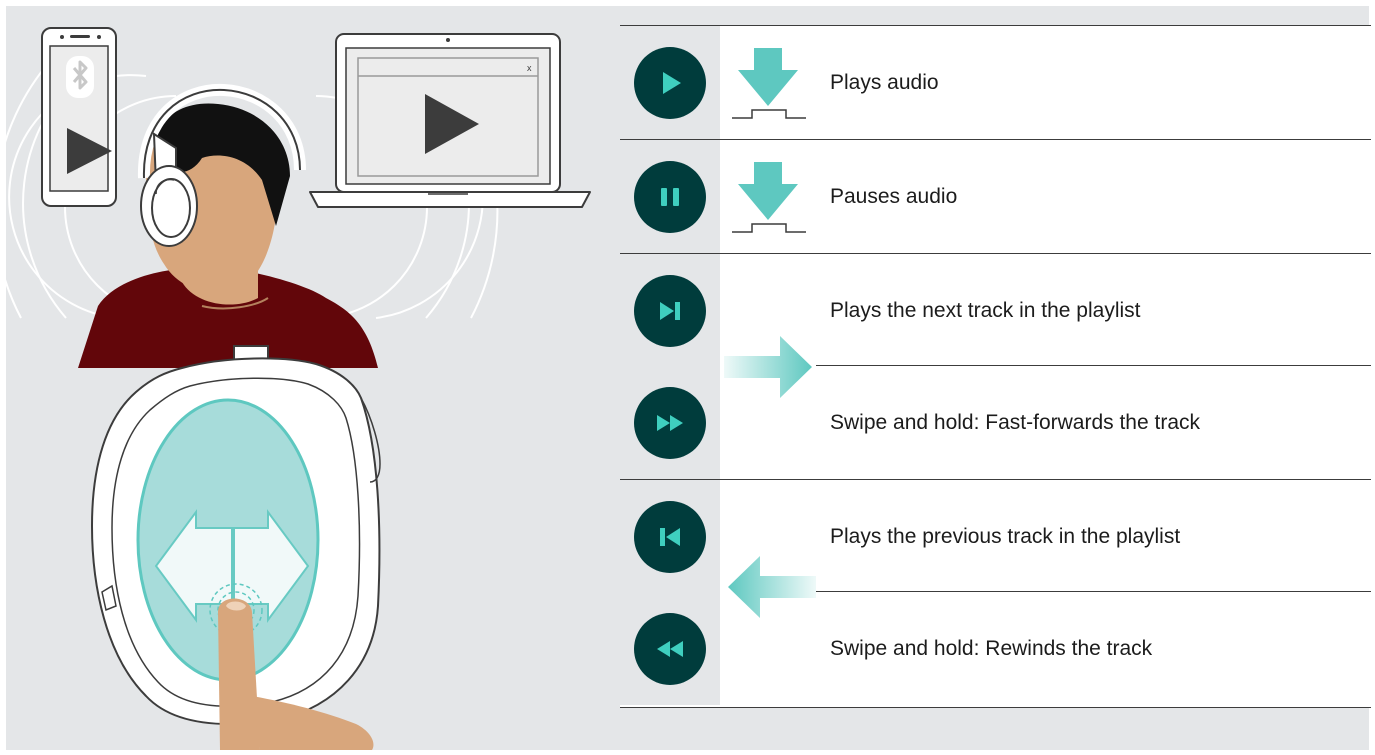 This screenshot has width=1375, height=755. I want to click on next-track-icon, so click(670, 311).